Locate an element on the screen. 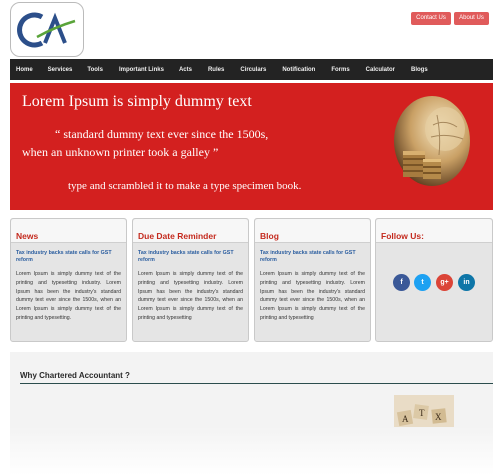  facebook-icon: f is located at coordinates (401, 282).